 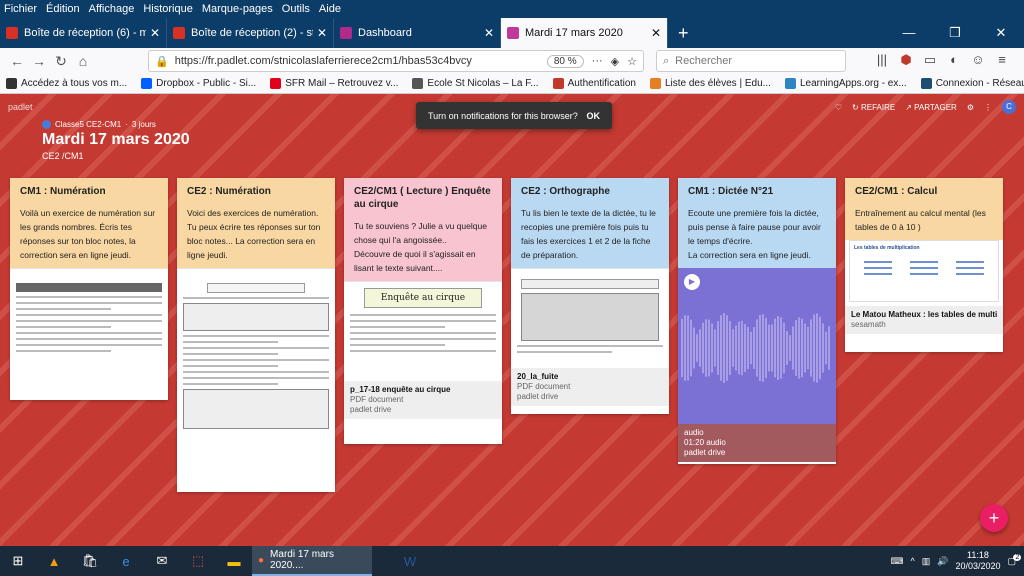 What do you see at coordinates (17, 61) in the screenshot?
I see `back-icon: ←` at bounding box center [17, 61].